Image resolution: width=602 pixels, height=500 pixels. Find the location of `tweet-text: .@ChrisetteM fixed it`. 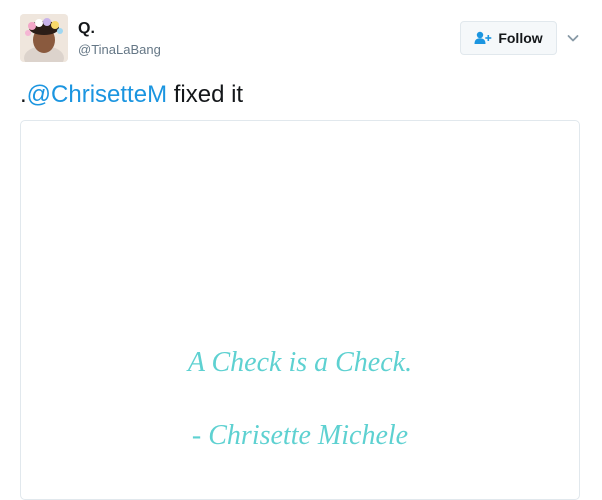

tweet-text: .@ChrisetteM fixed it is located at coordinates (131, 95).